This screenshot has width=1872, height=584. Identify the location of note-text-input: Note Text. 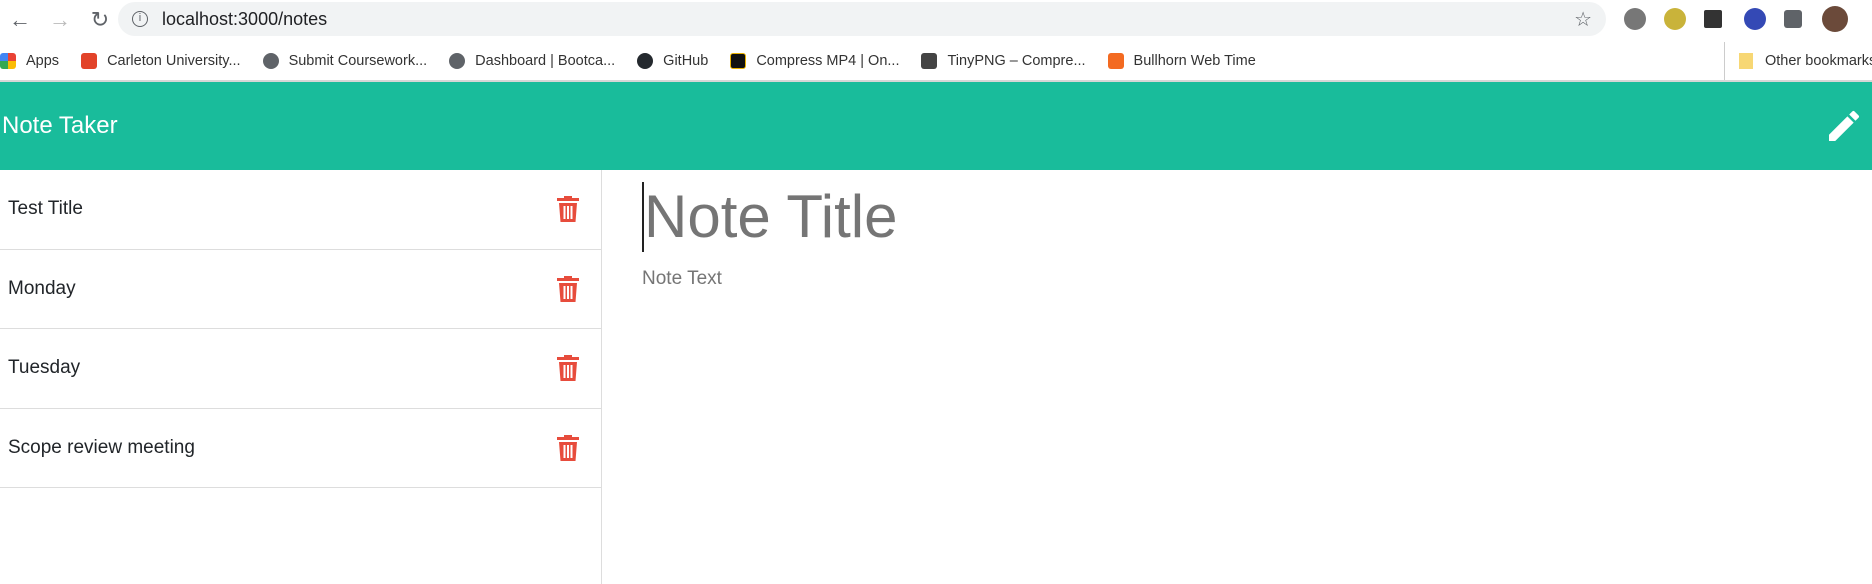
(769, 279).